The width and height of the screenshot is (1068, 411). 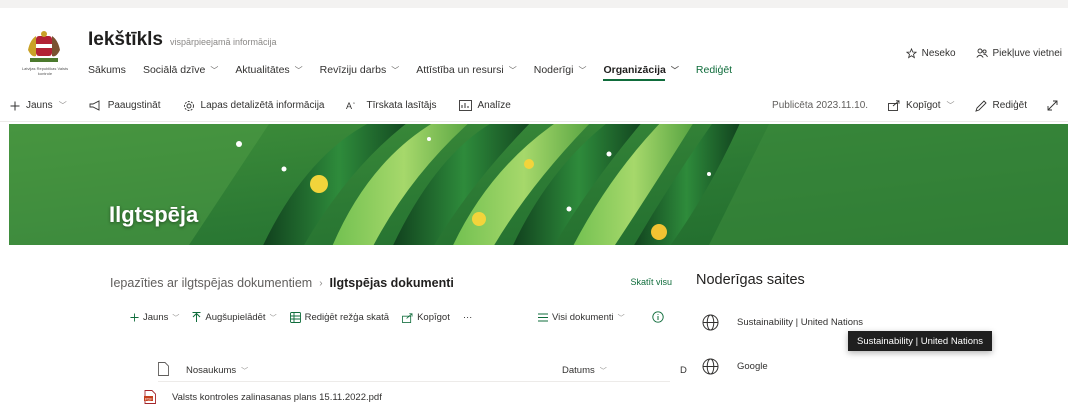 What do you see at coordinates (820, 105) in the screenshot?
I see `published-date: Publicēta 2023.11.10.` at bounding box center [820, 105].